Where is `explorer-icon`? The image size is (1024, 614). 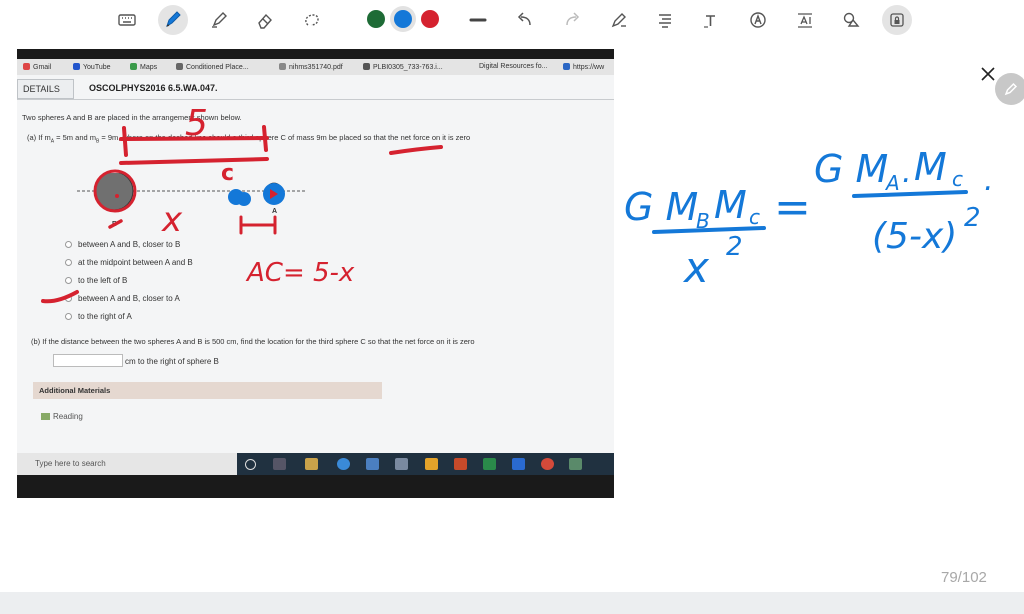 explorer-icon is located at coordinates (431, 464).